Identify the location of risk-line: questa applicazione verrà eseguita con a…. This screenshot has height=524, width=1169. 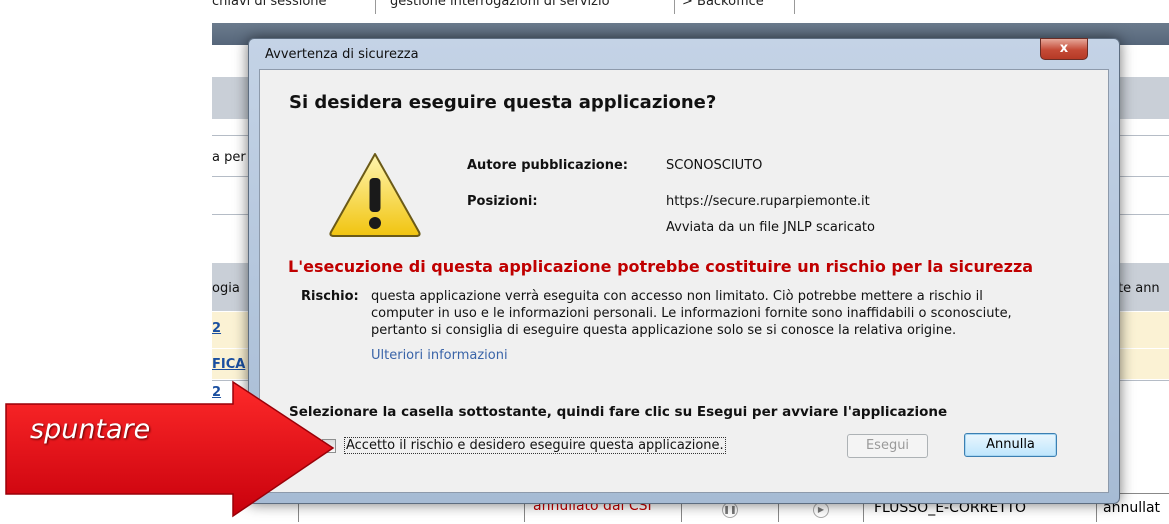
(677, 296).